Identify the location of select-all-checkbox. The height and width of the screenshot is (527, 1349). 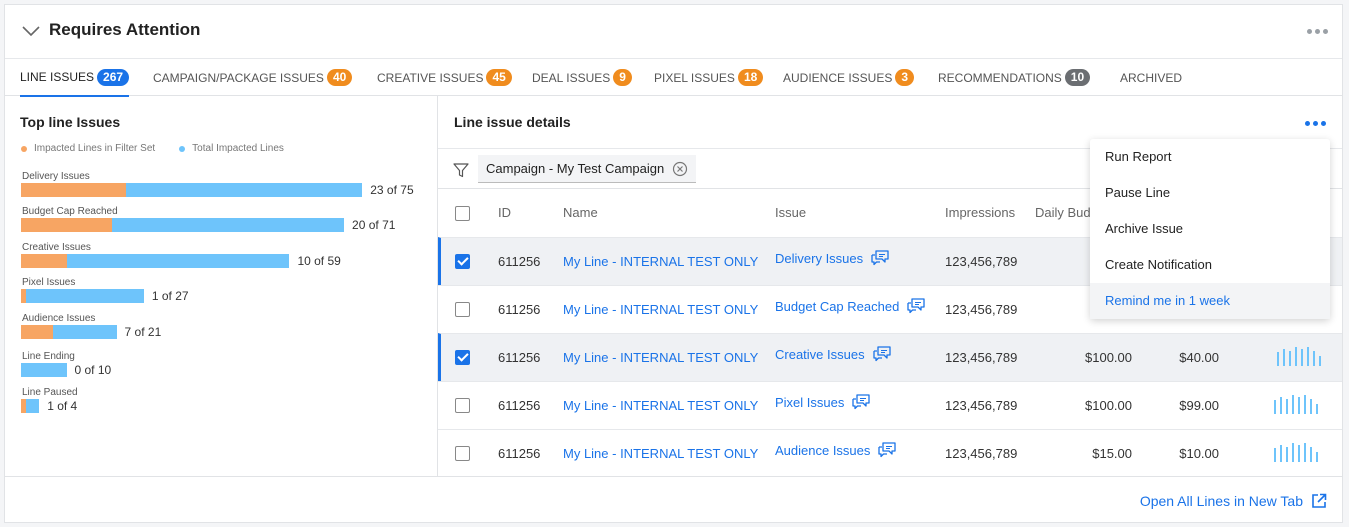
(462, 213).